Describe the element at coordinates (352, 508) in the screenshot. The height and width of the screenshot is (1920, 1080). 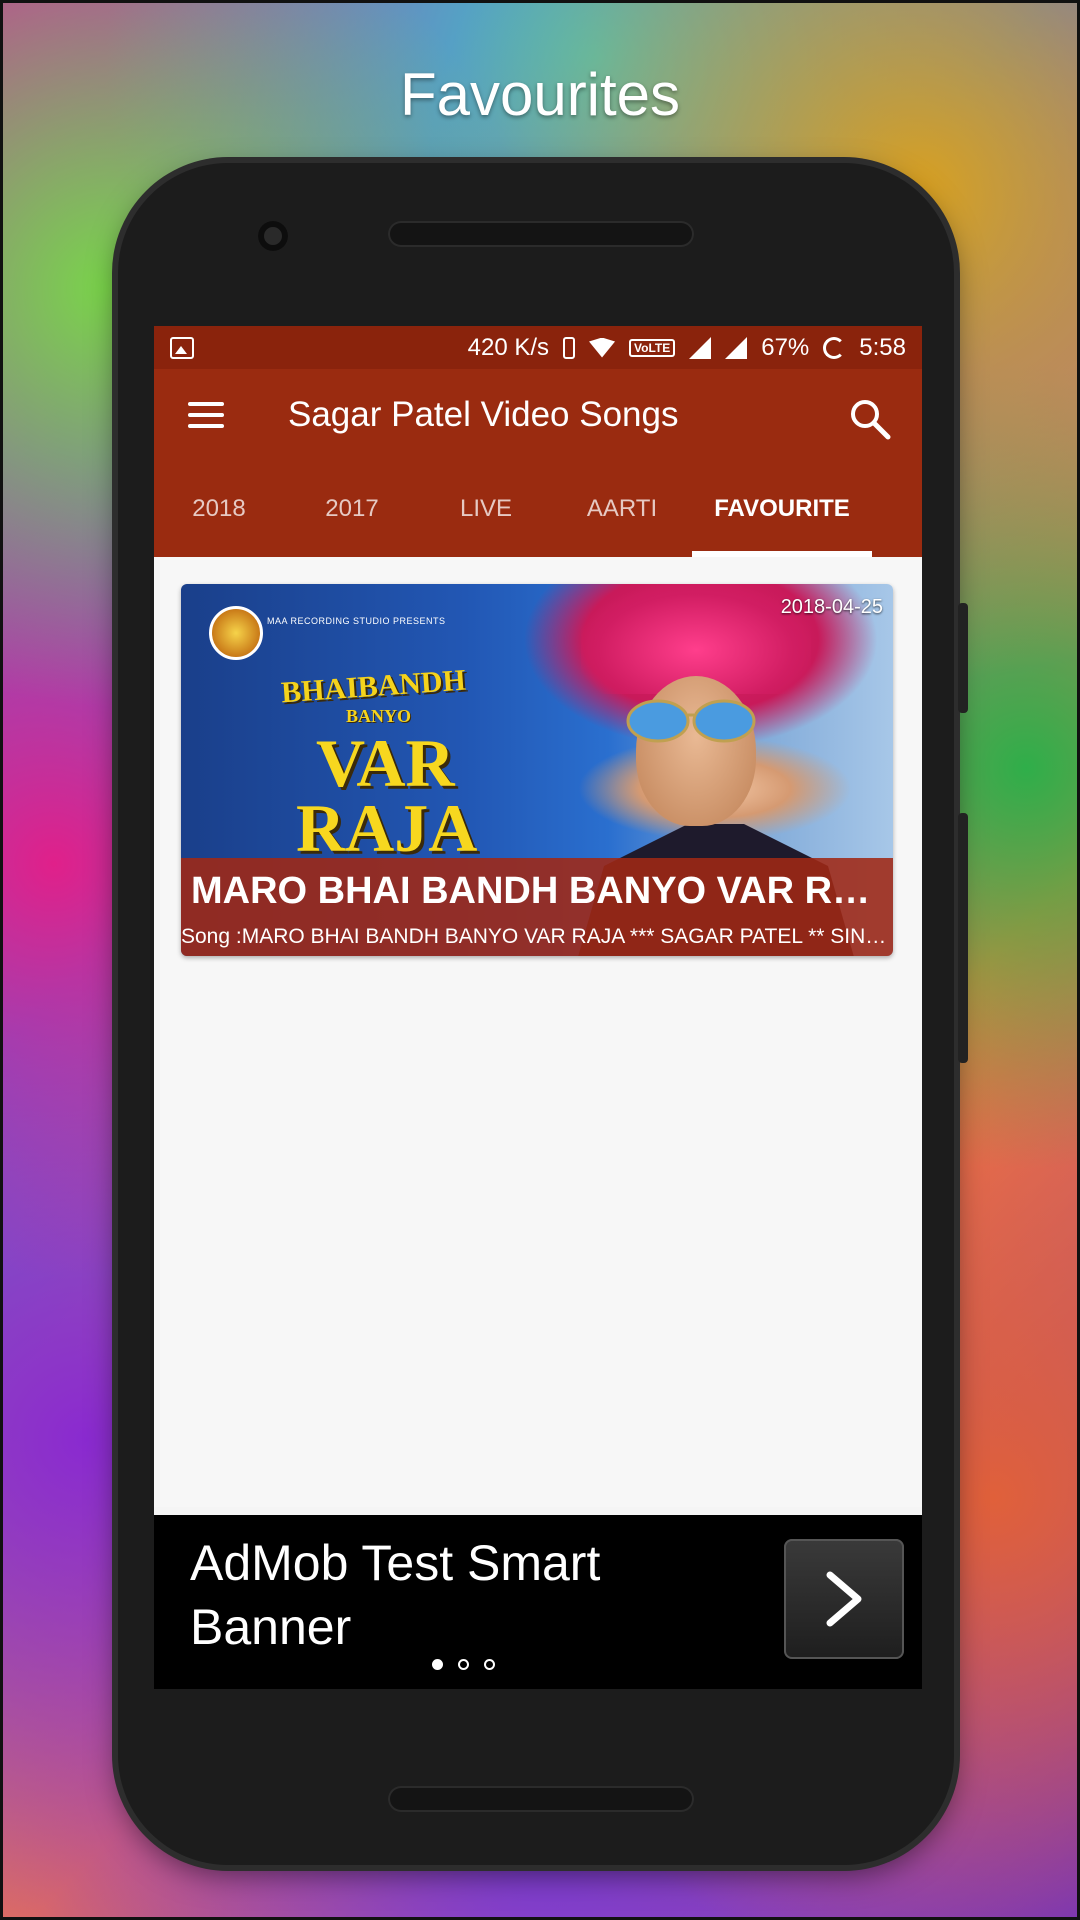
I see `tab-2017: 2017` at that location.